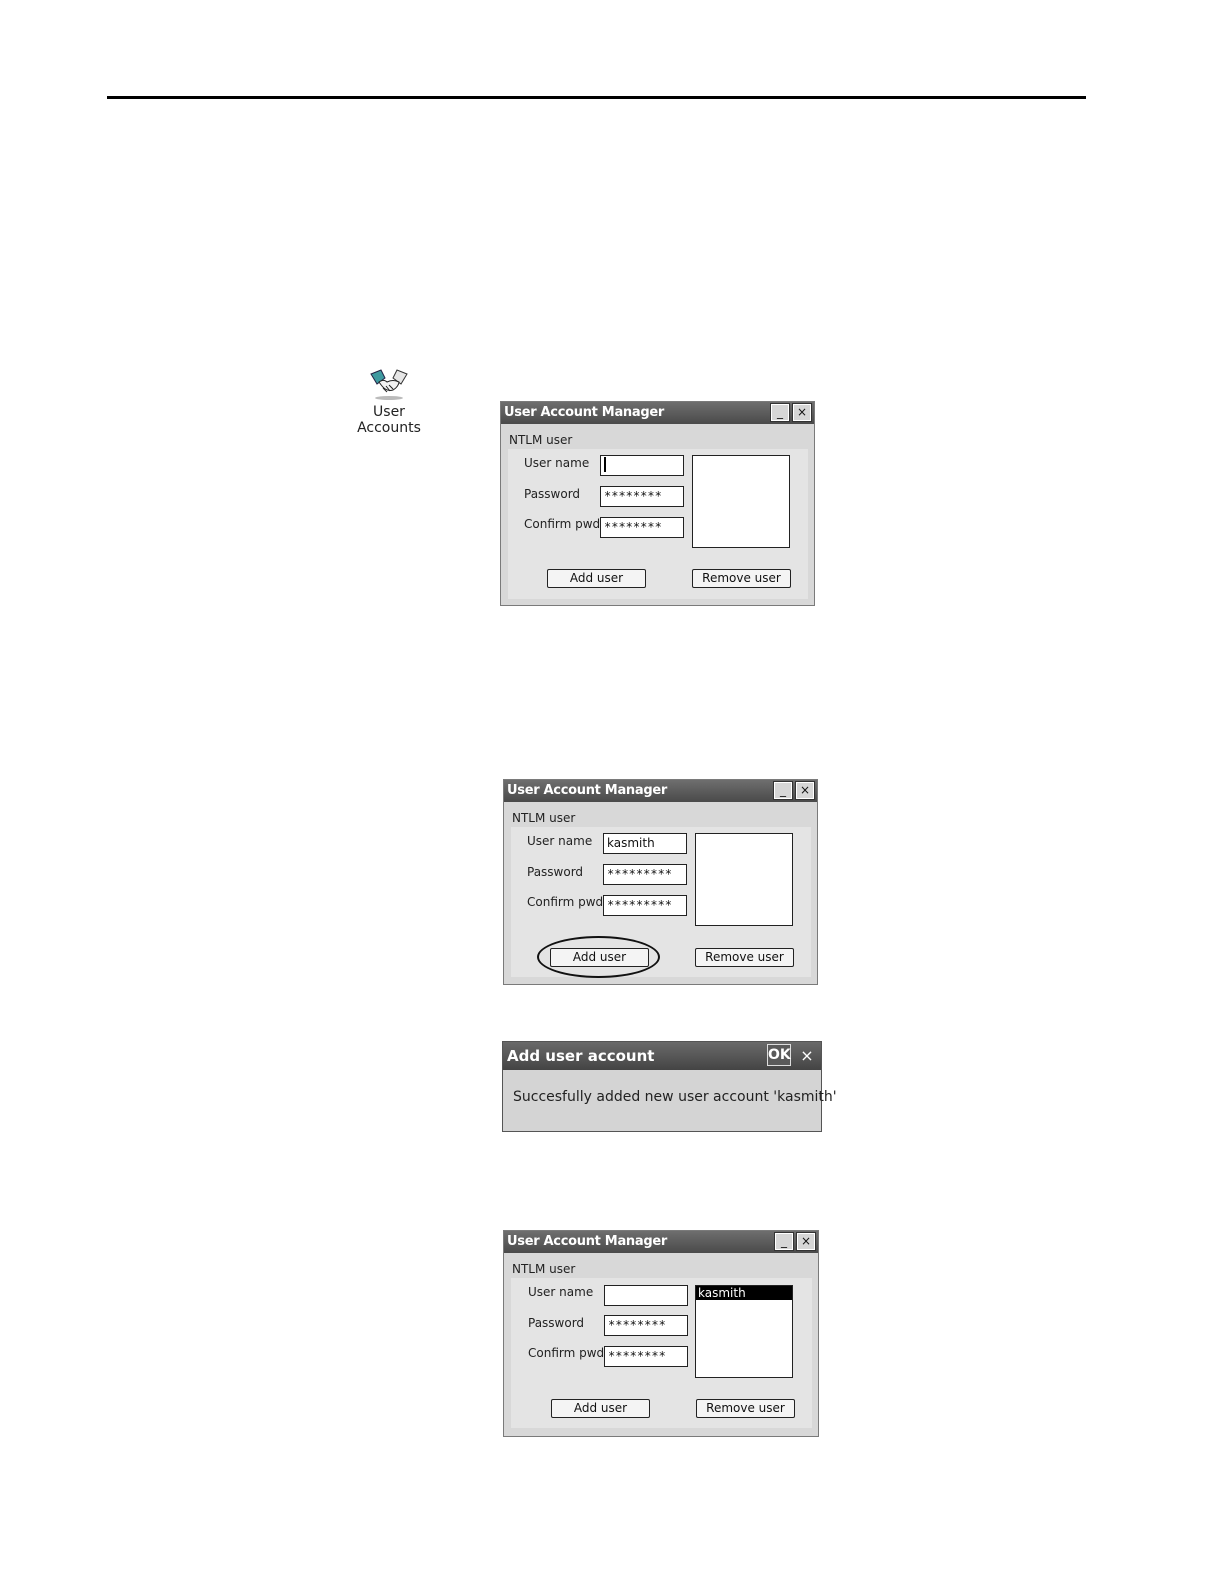 The image size is (1224, 1584). Describe the element at coordinates (645, 874) in the screenshot. I see `password-field: *********` at that location.